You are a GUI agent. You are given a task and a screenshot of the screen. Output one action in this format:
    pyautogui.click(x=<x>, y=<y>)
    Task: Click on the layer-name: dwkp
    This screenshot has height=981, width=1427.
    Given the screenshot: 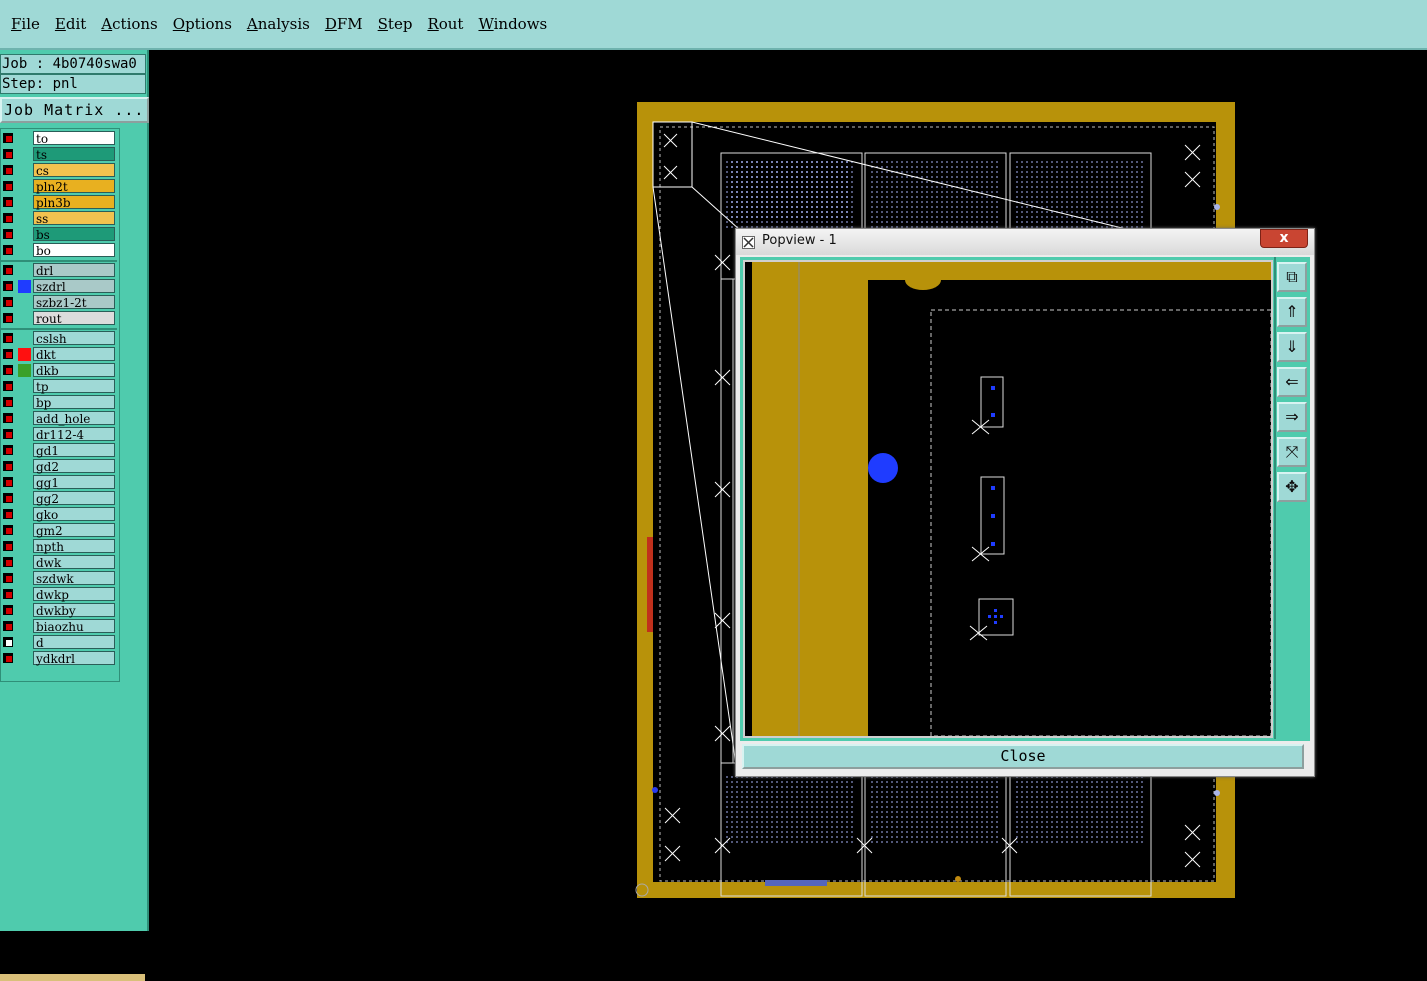 What is the action you would take?
    pyautogui.click(x=74, y=594)
    